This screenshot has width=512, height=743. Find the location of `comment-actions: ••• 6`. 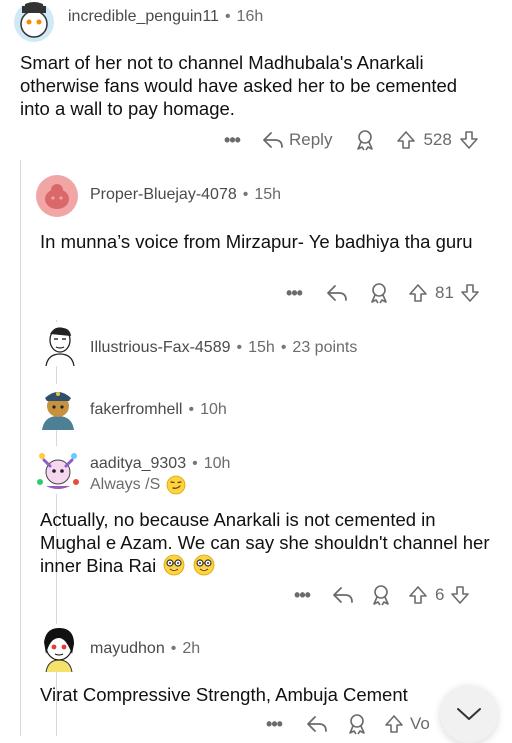

comment-actions: ••• 6 is located at coordinates (381, 595).